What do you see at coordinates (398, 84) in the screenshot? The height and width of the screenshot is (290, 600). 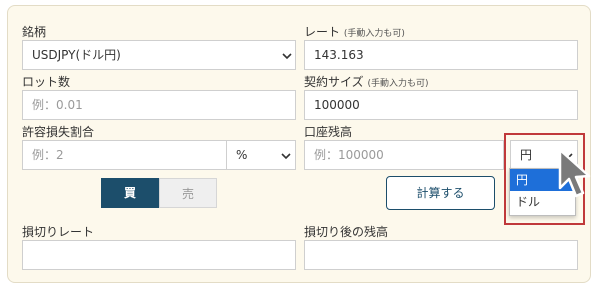 I see `contract-note: (手動入力も可)` at bounding box center [398, 84].